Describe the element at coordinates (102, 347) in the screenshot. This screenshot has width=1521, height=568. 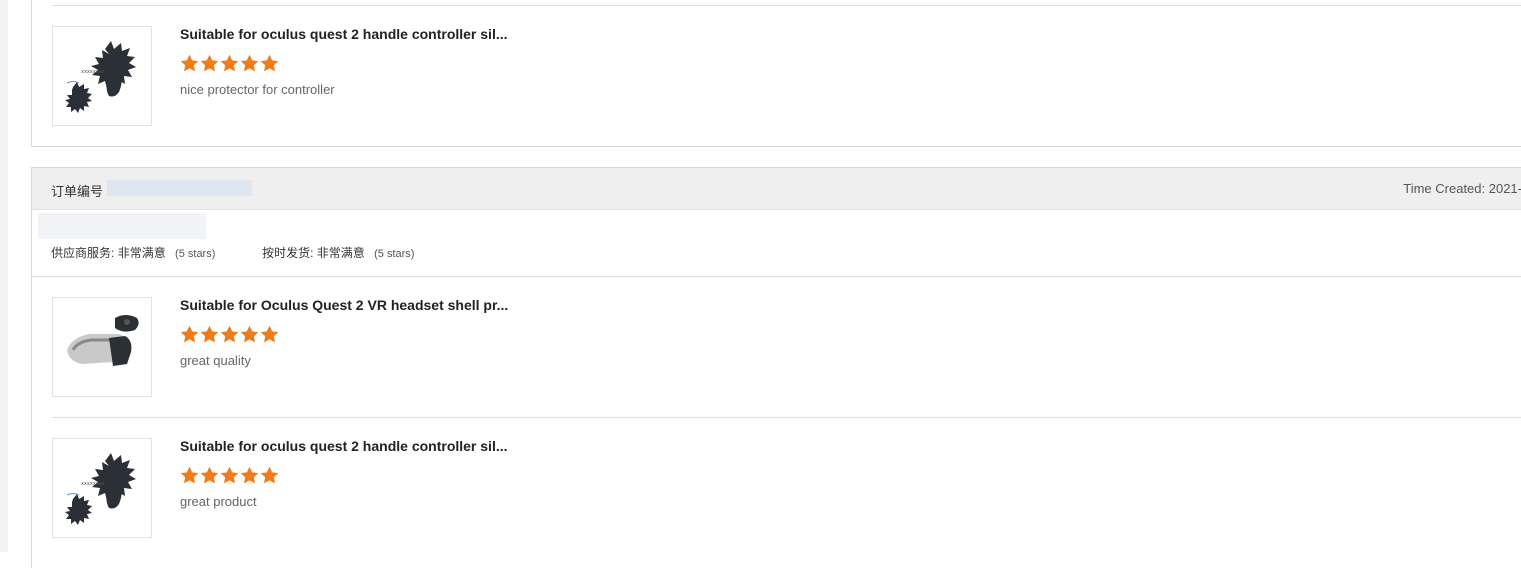
I see `headset-shell-icon` at that location.